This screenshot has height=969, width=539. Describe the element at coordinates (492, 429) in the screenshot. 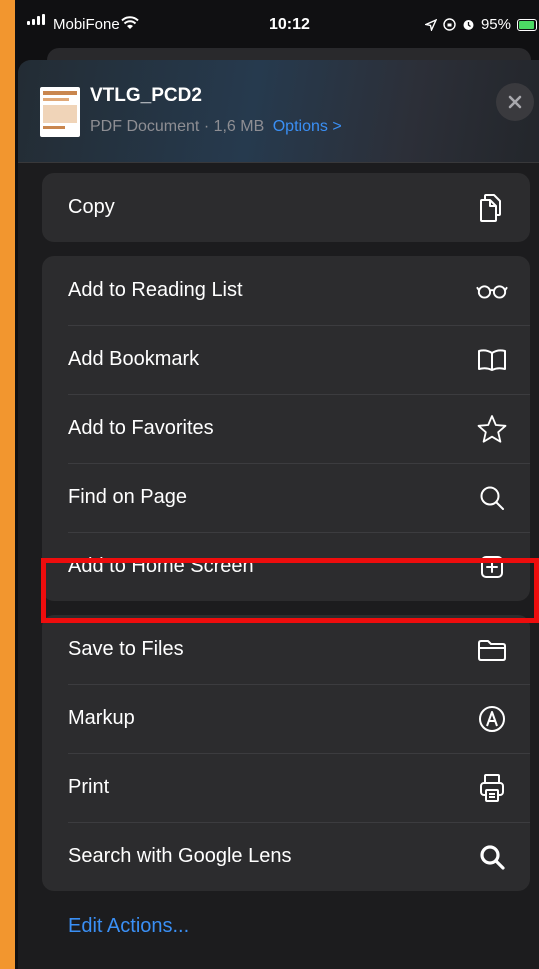

I see `star-icon` at that location.